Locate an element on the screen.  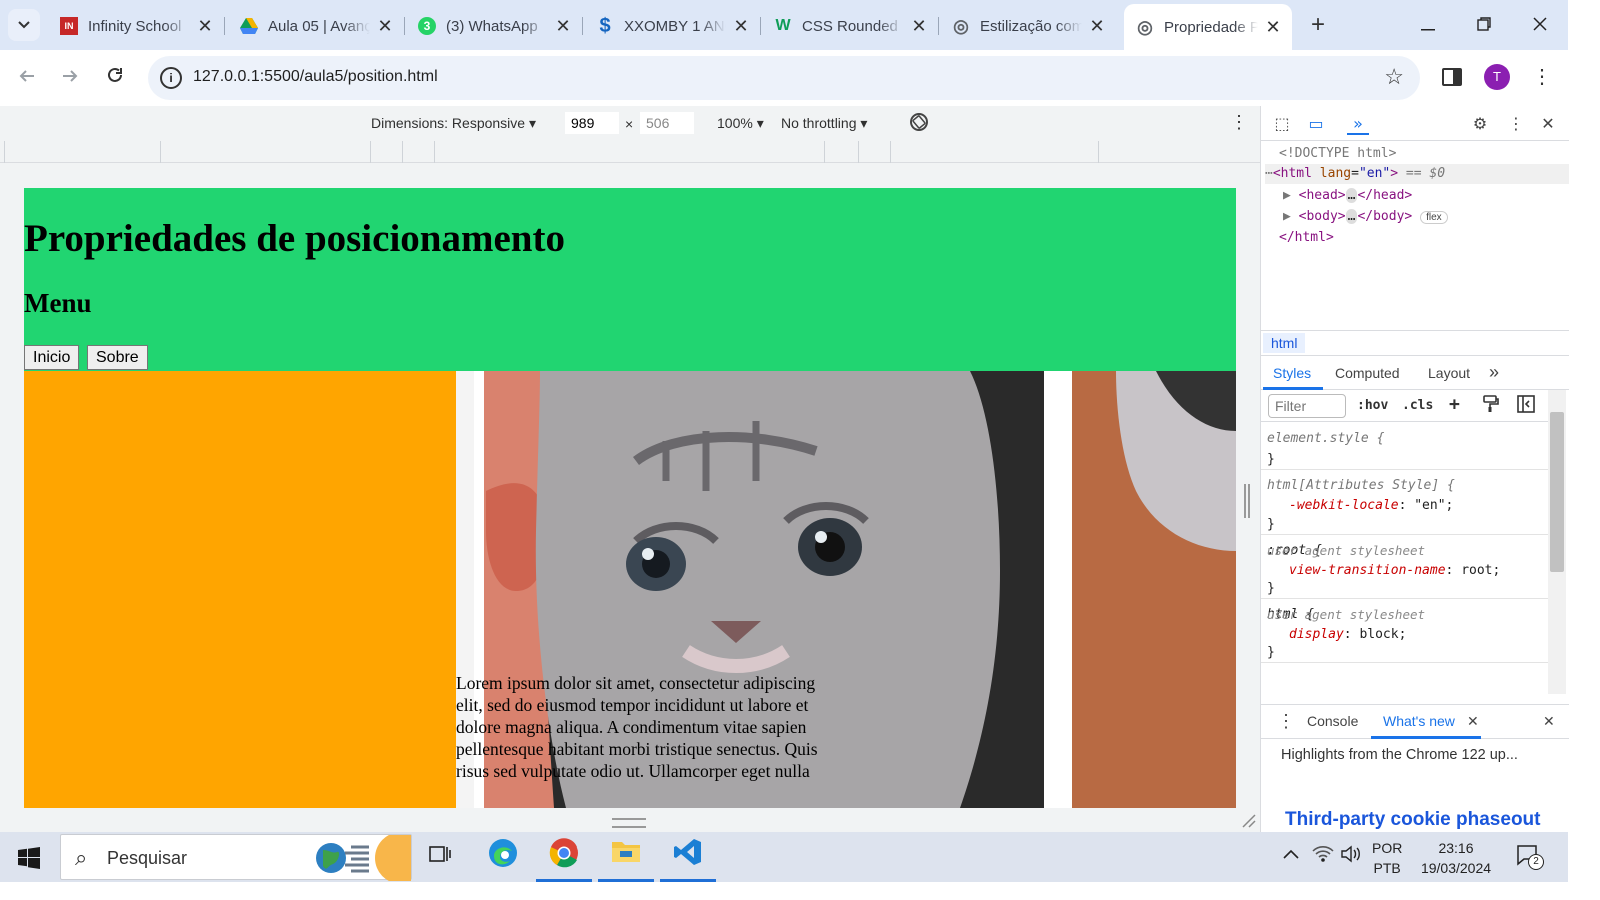
throttling-dropdown: No throttling ▾ is located at coordinates (824, 123).